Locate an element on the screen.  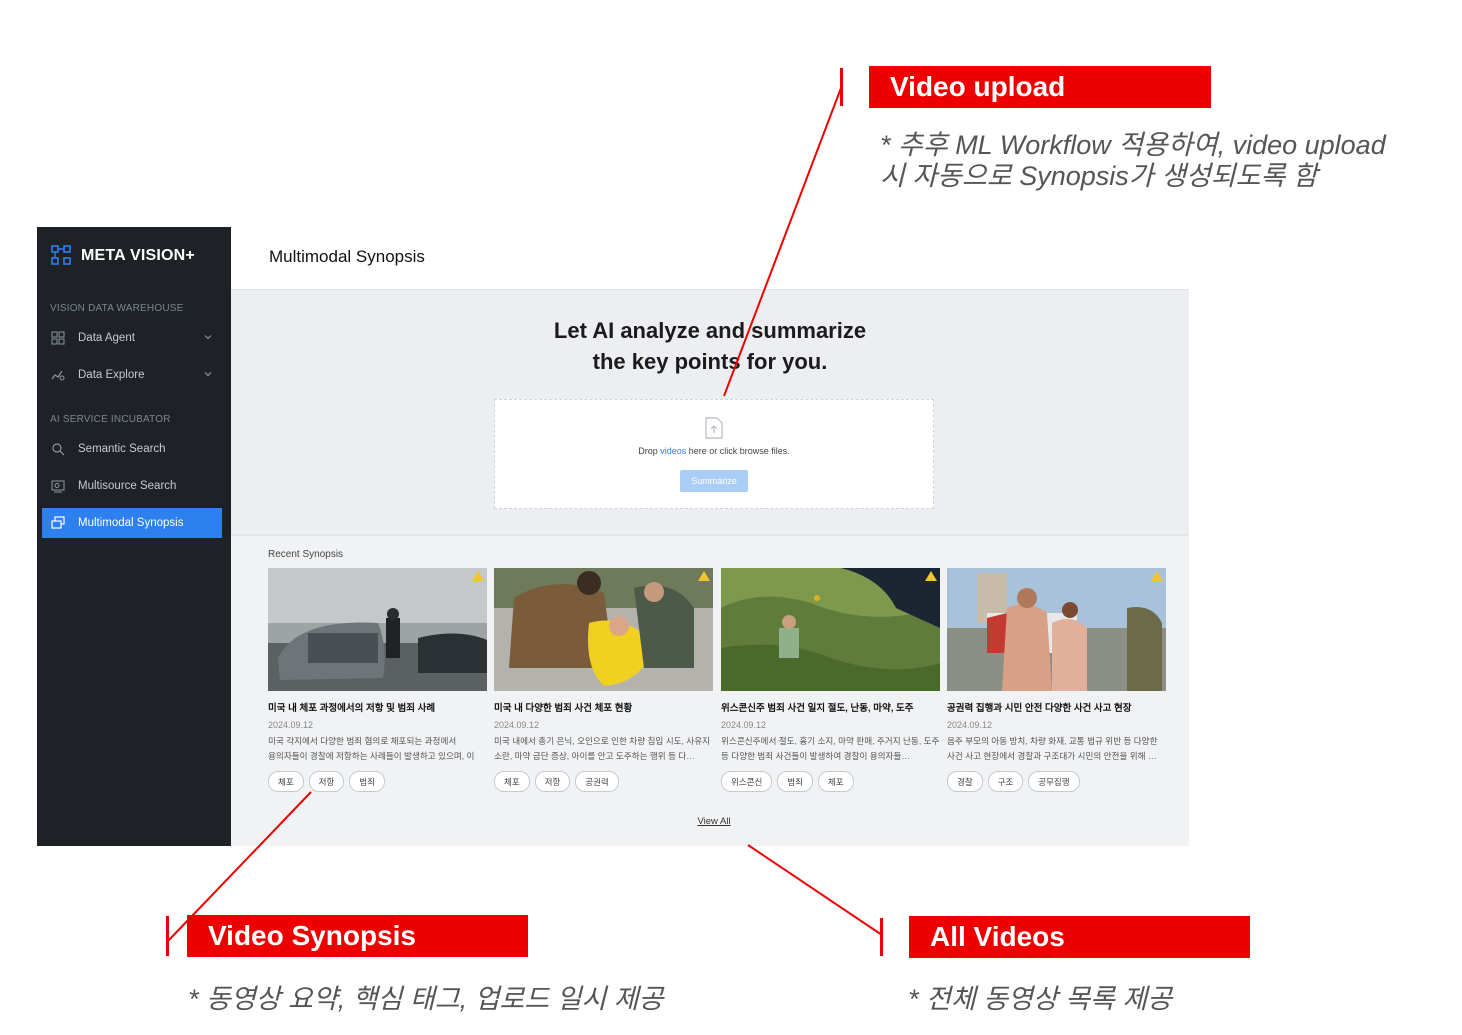
page-title: Multimodal Synopsis is located at coordinates (347, 256).